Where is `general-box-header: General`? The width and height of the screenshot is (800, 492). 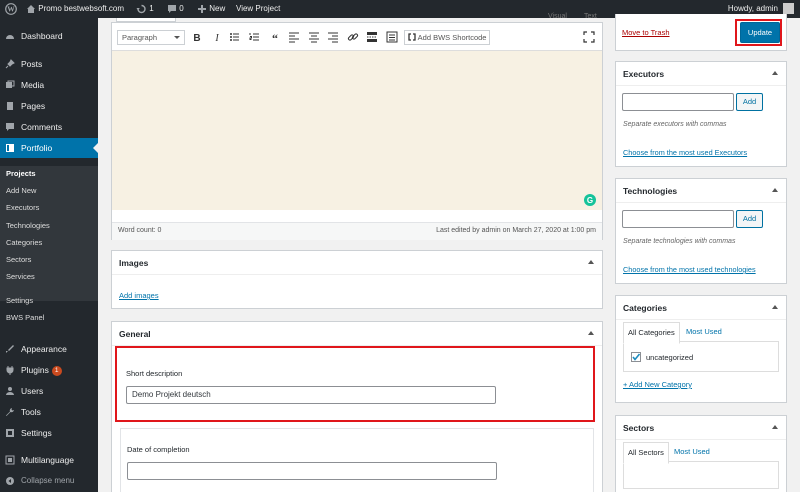
general-box-header: General is located at coordinates (357, 334).